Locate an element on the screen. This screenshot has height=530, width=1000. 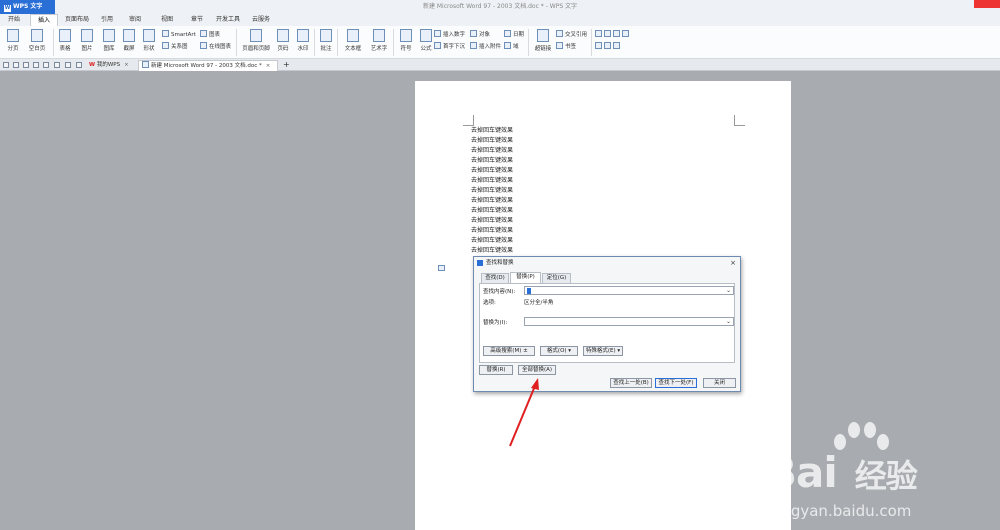
form-tools-group is located at coordinates (613, 34).